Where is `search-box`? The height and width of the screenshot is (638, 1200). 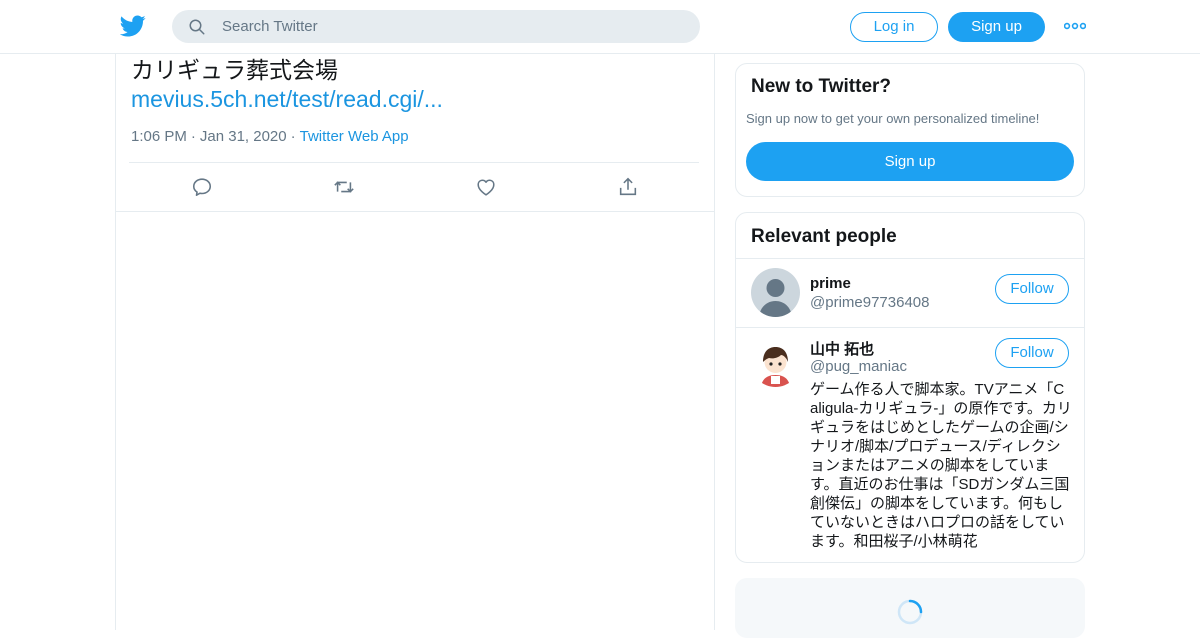 search-box is located at coordinates (436, 26).